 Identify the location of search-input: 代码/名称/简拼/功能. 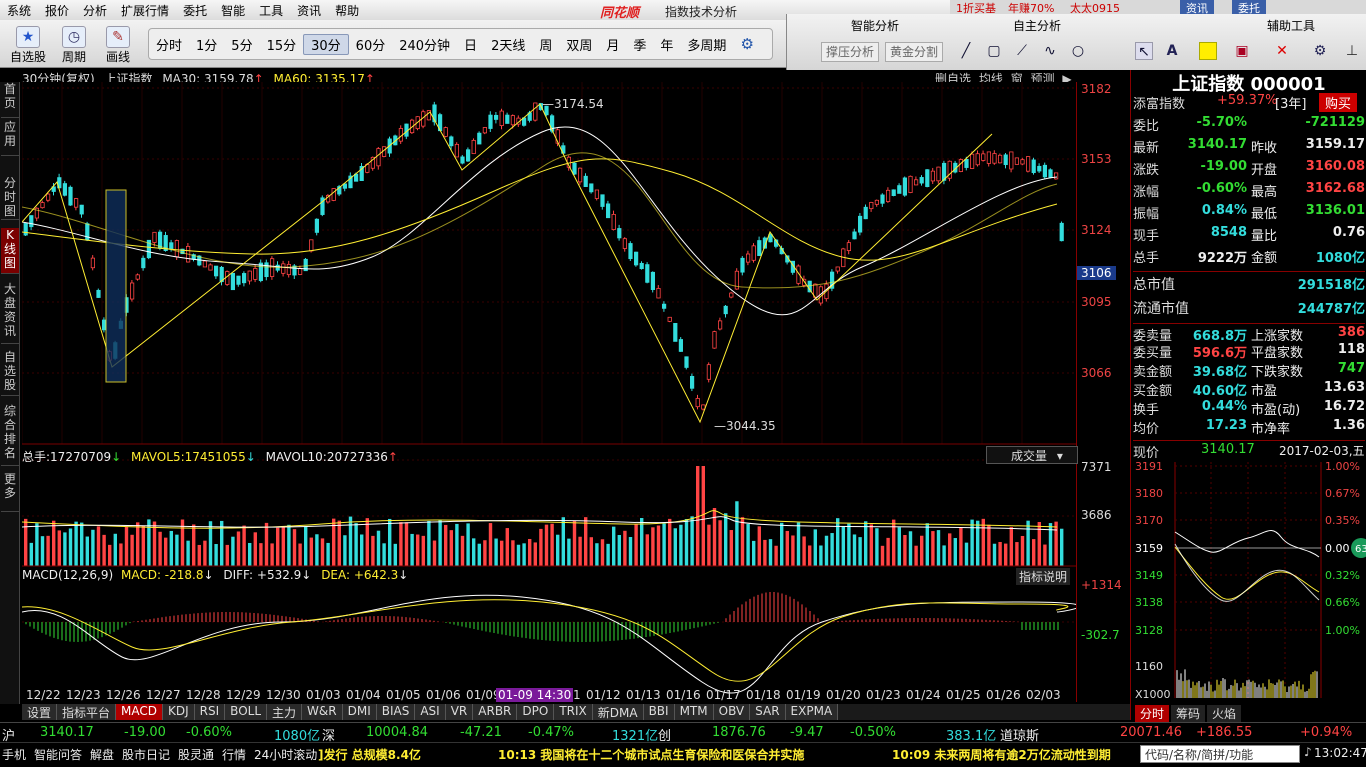
(1220, 754).